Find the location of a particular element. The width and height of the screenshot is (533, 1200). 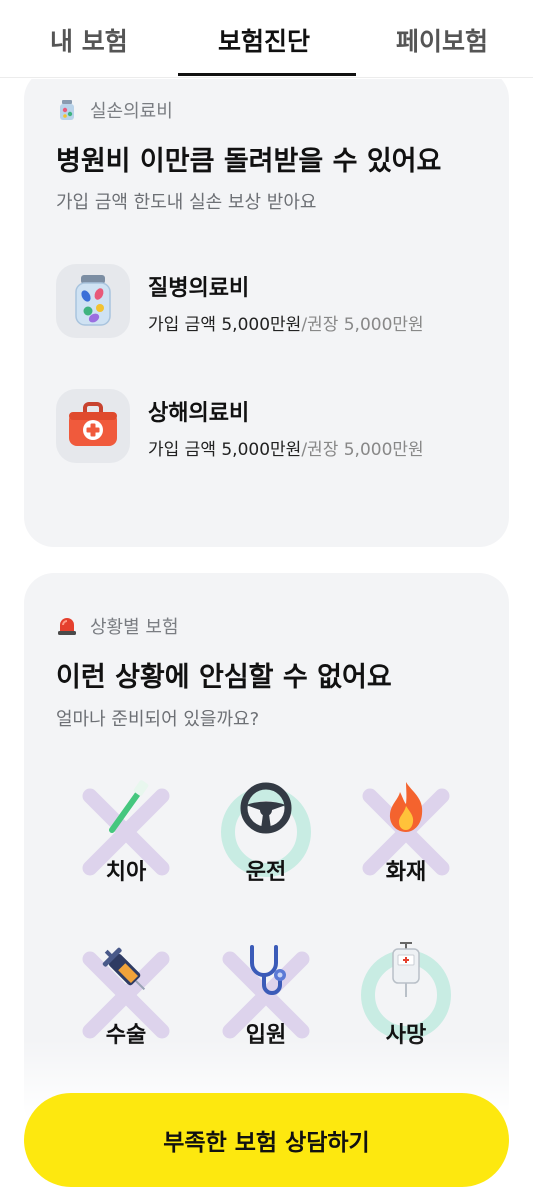

situation-card-eyebrow-label: 상황별 보험 is located at coordinates (134, 627).